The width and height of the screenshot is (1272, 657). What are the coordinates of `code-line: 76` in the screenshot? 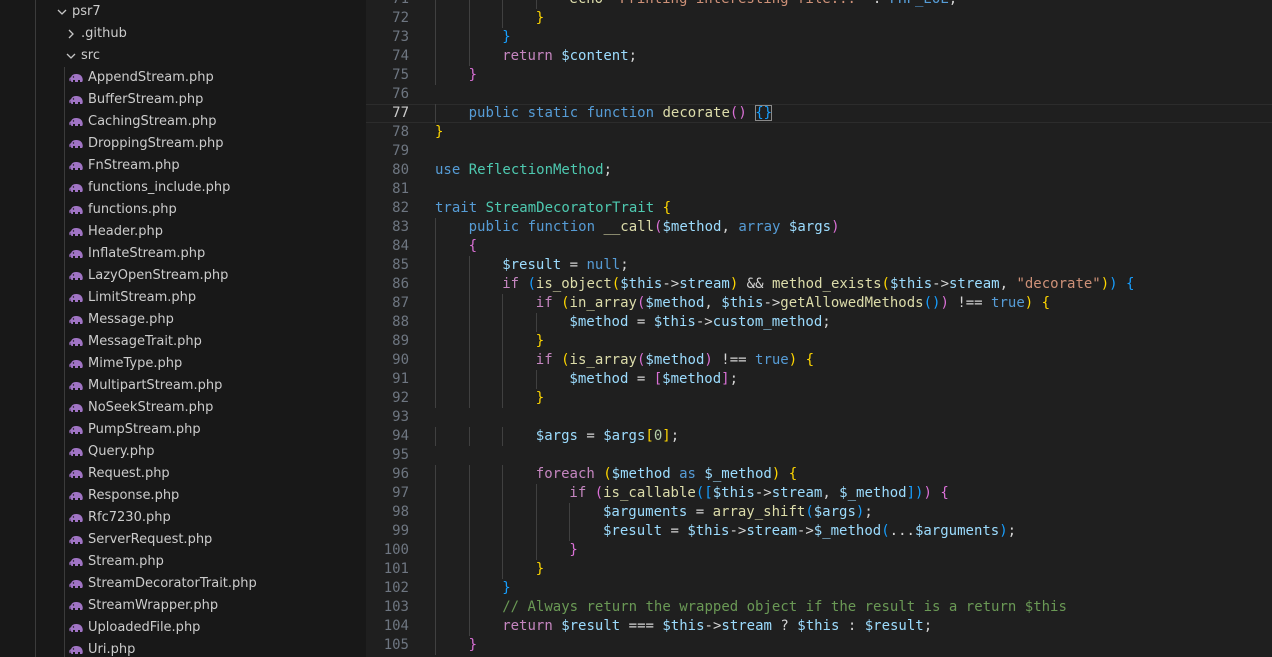 It's located at (819, 94).